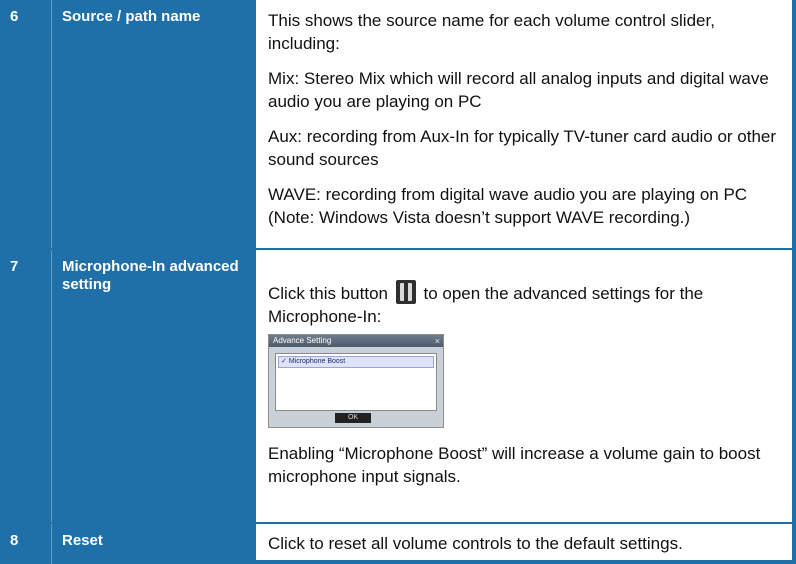 This screenshot has width=796, height=564. Describe the element at coordinates (328, 293) in the screenshot. I see `instruction-text: Click this button` at that location.